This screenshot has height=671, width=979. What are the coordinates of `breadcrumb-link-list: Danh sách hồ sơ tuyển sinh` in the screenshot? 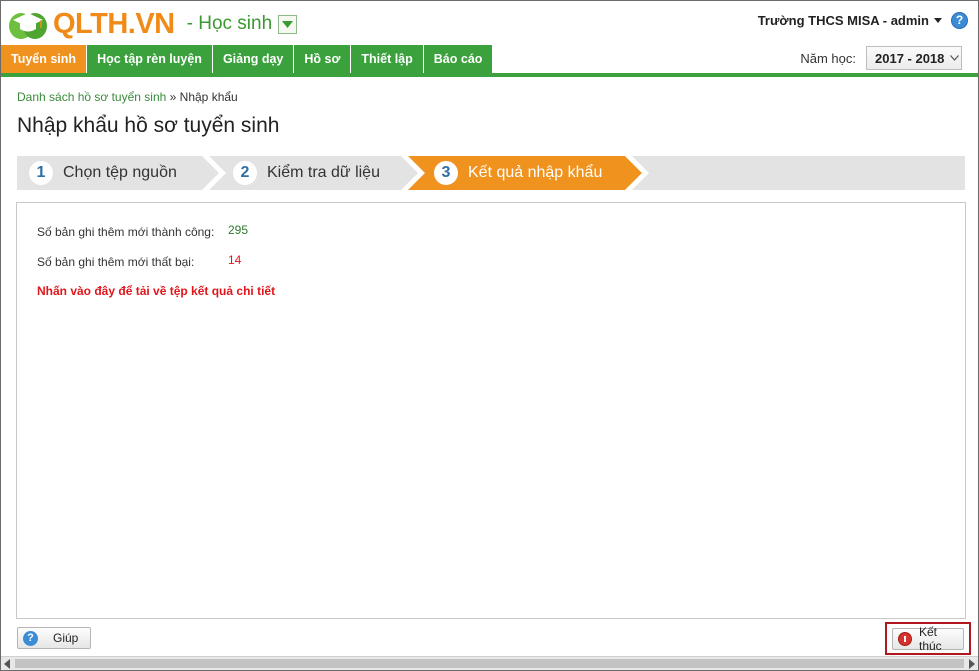 It's located at (91, 97).